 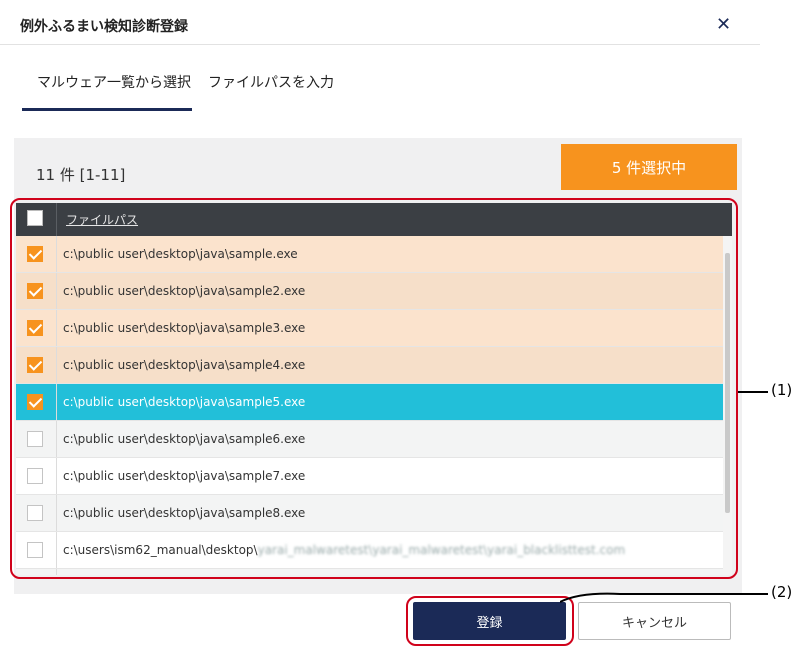 I want to click on result-count: 11 件 [1-11], so click(x=81, y=175).